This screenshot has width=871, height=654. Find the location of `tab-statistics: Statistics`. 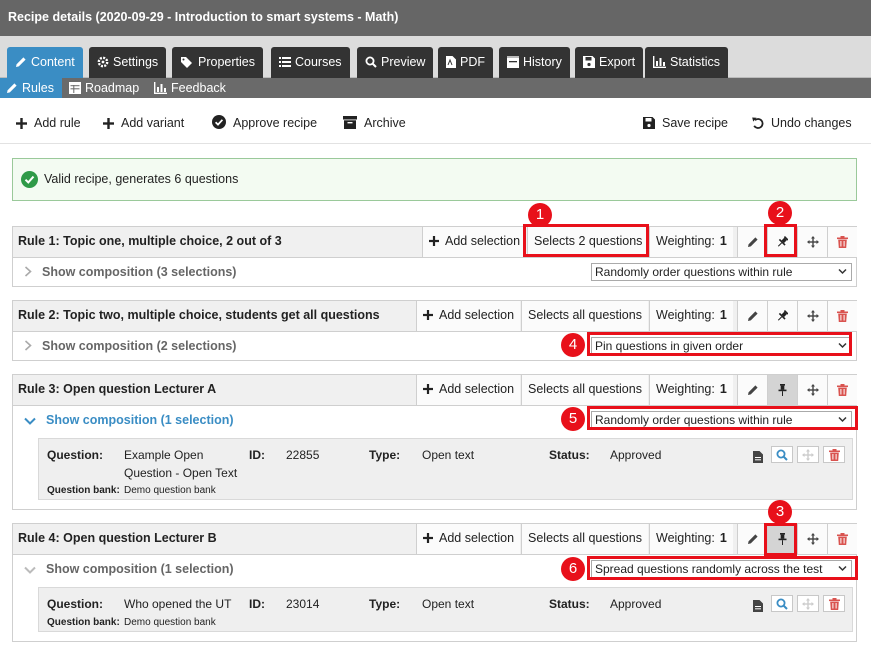

tab-statistics: Statistics is located at coordinates (687, 62).